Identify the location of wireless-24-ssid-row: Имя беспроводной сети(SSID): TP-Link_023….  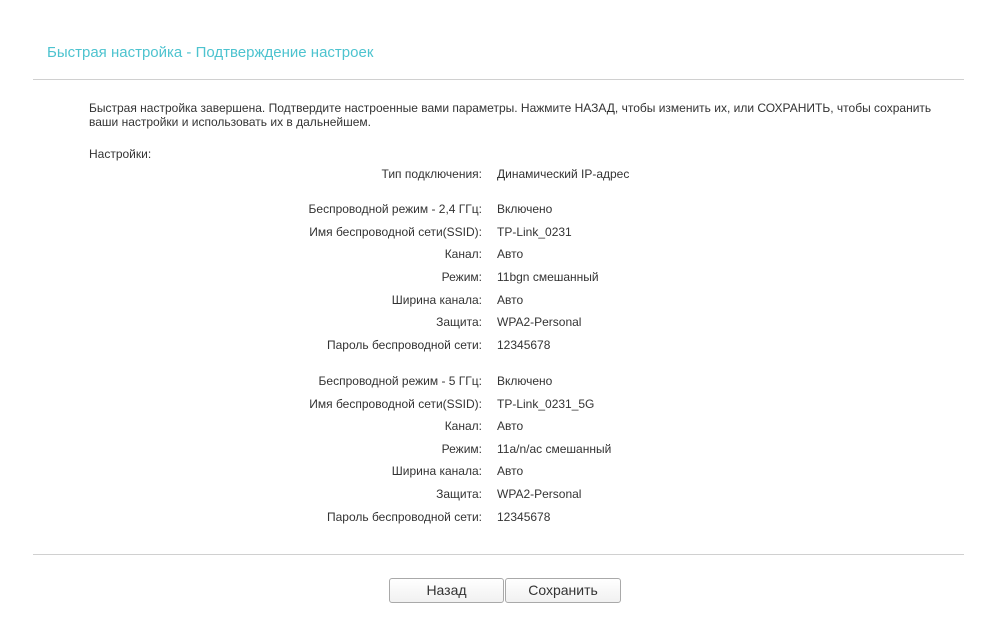
(500, 232).